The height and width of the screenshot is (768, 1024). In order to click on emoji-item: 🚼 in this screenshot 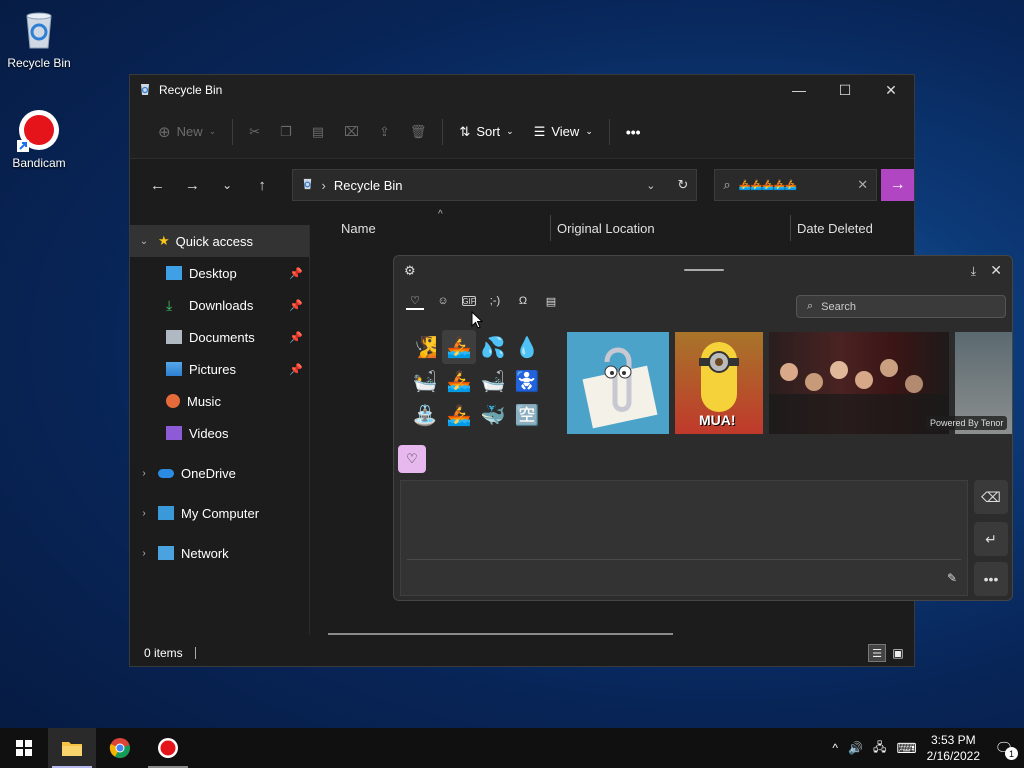, I will do `click(527, 381)`.